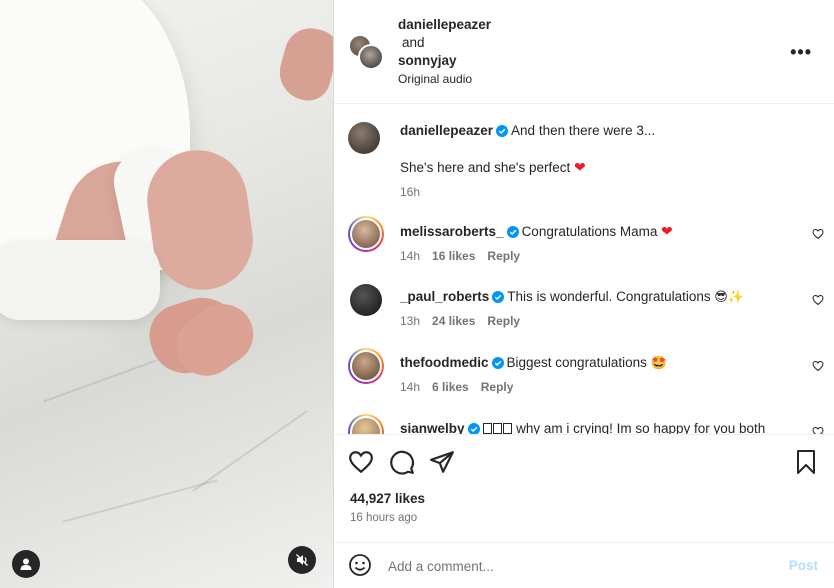 The image size is (834, 588). What do you see at coordinates (444, 61) in the screenshot?
I see `header-username-2: sonnyjay` at bounding box center [444, 61].